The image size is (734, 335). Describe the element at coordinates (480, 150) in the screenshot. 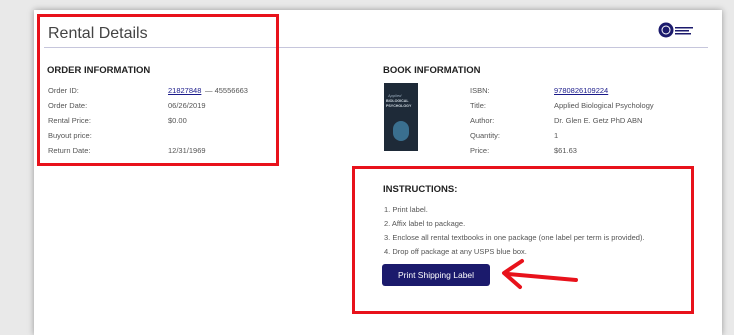

I see `price-label: Price:` at that location.